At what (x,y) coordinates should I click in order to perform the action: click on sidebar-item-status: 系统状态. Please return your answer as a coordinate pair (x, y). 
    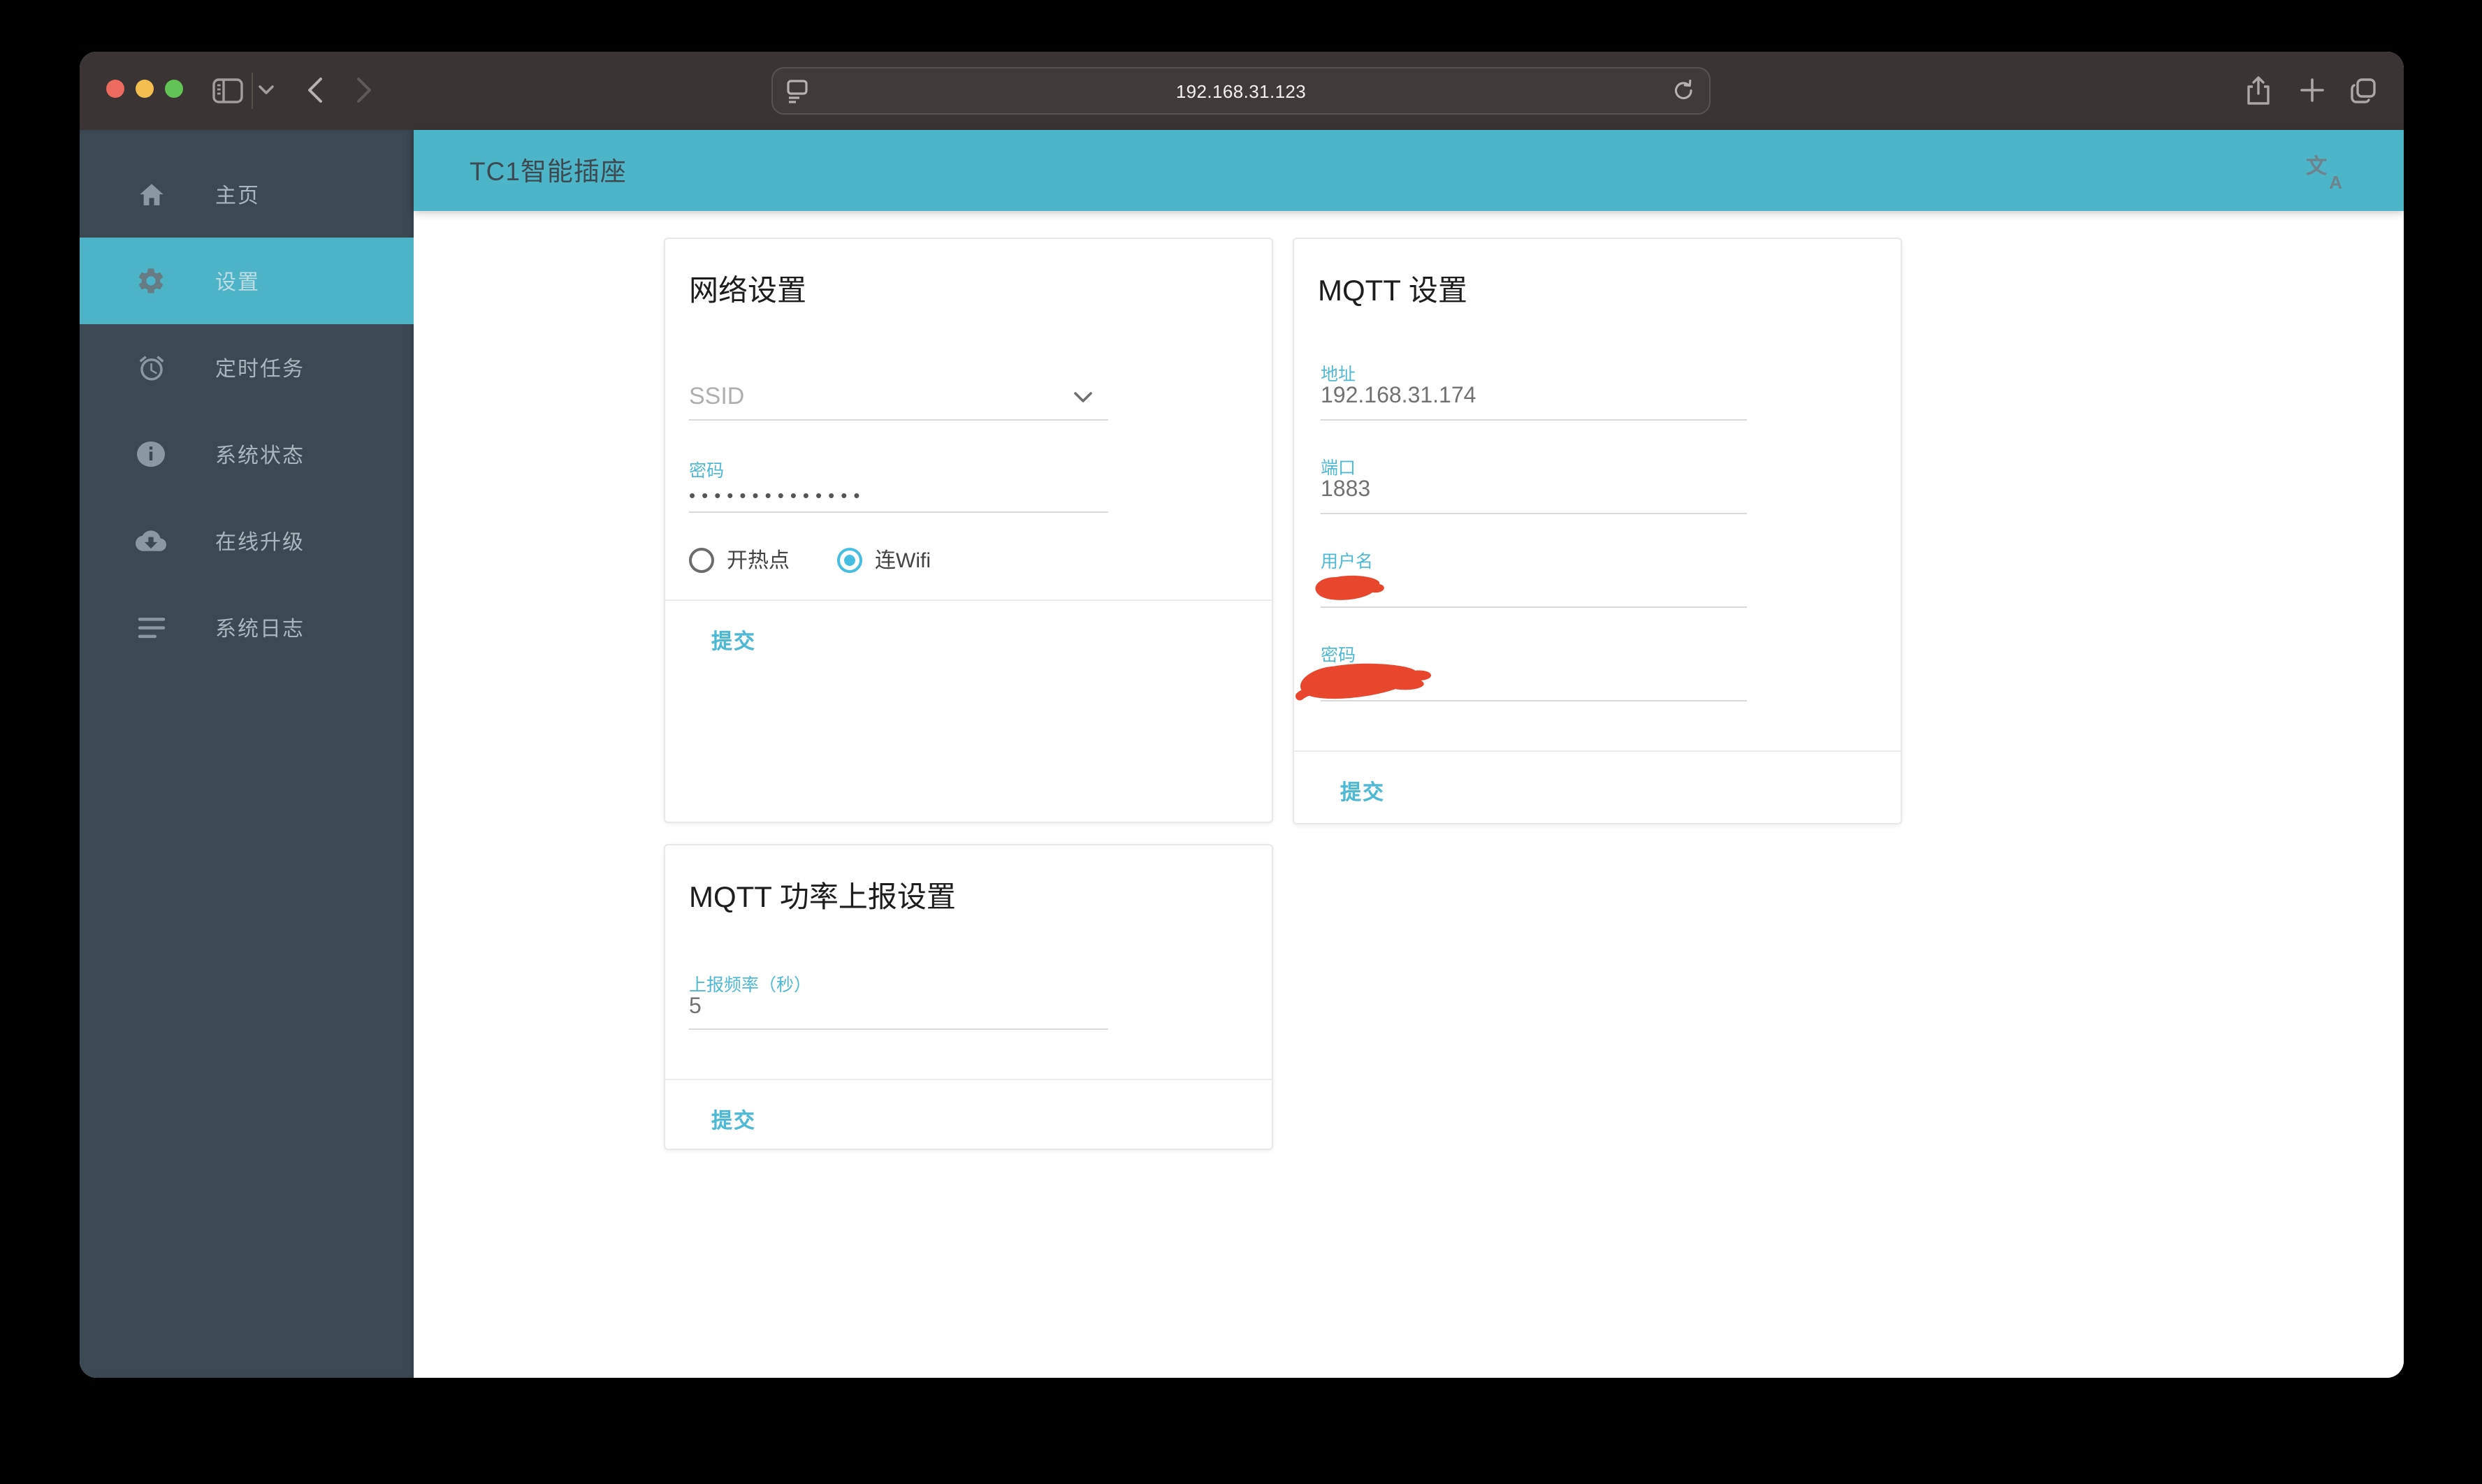
    Looking at the image, I should click on (247, 454).